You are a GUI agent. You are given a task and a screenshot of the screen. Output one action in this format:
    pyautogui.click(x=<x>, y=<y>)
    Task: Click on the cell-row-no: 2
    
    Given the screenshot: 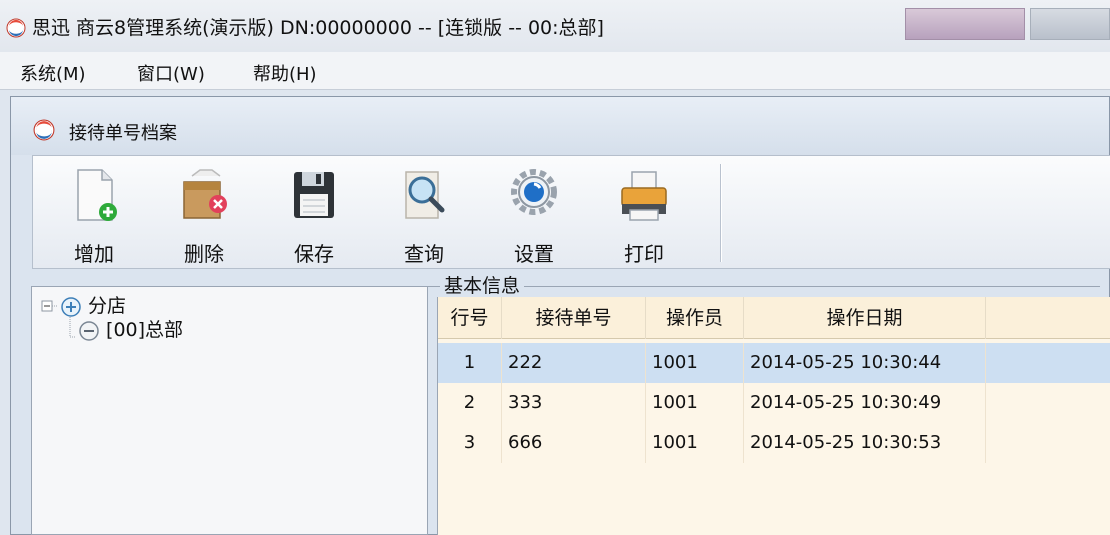 What is the action you would take?
    pyautogui.click(x=470, y=403)
    